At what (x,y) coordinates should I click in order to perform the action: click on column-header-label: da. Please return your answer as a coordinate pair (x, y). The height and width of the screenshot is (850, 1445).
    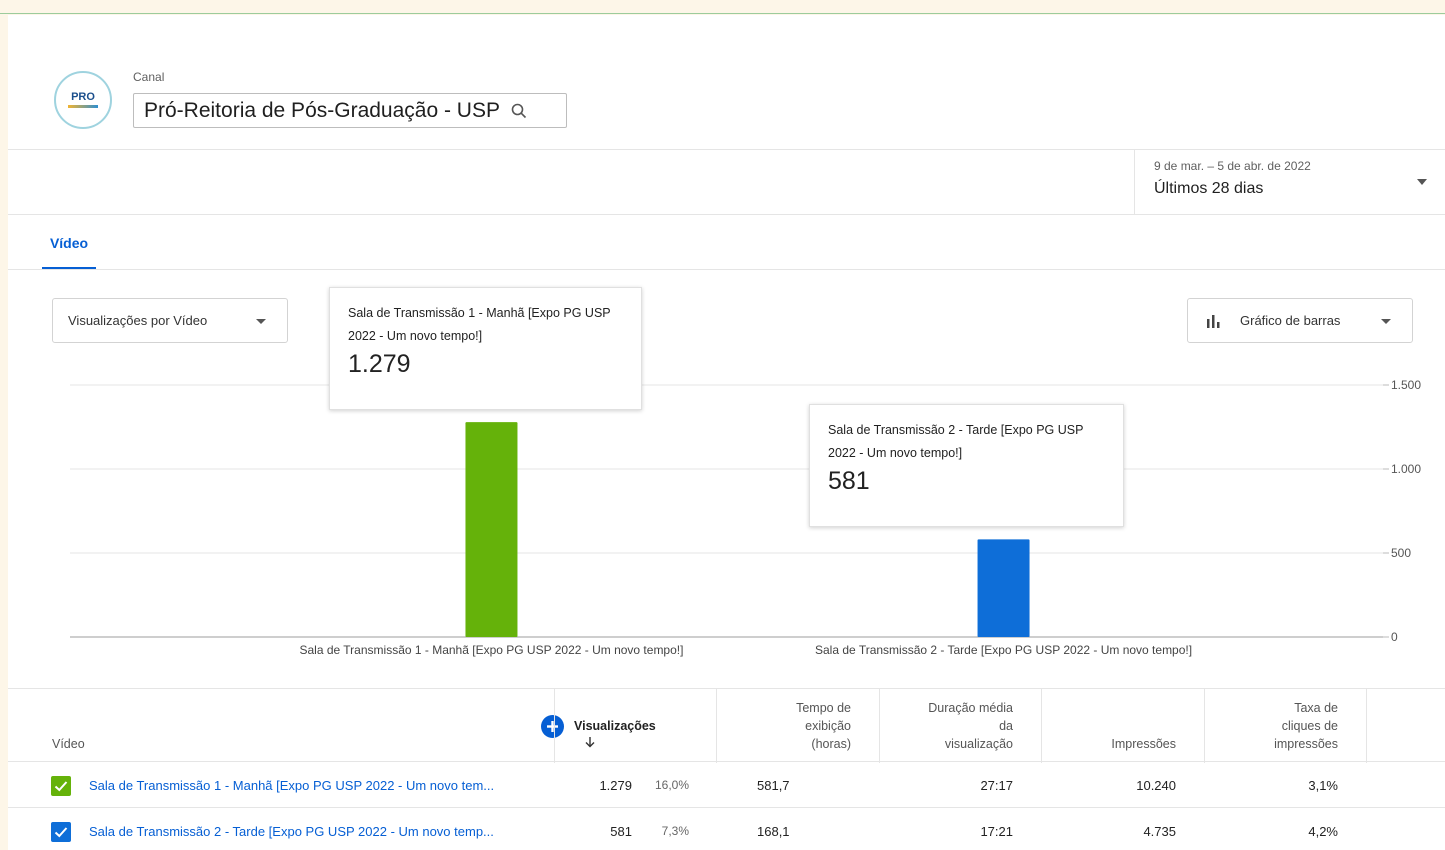
    Looking at the image, I should click on (1006, 726).